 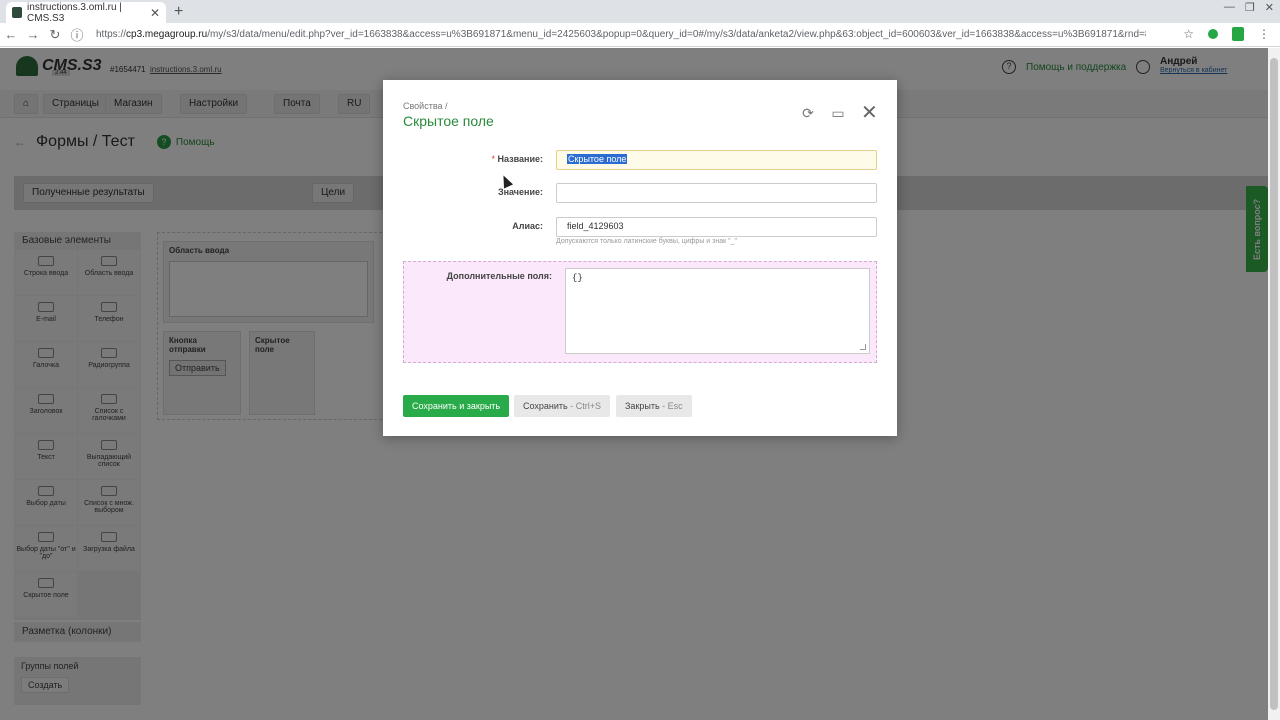 I want to click on maximize-icon: ▭, so click(x=838, y=113).